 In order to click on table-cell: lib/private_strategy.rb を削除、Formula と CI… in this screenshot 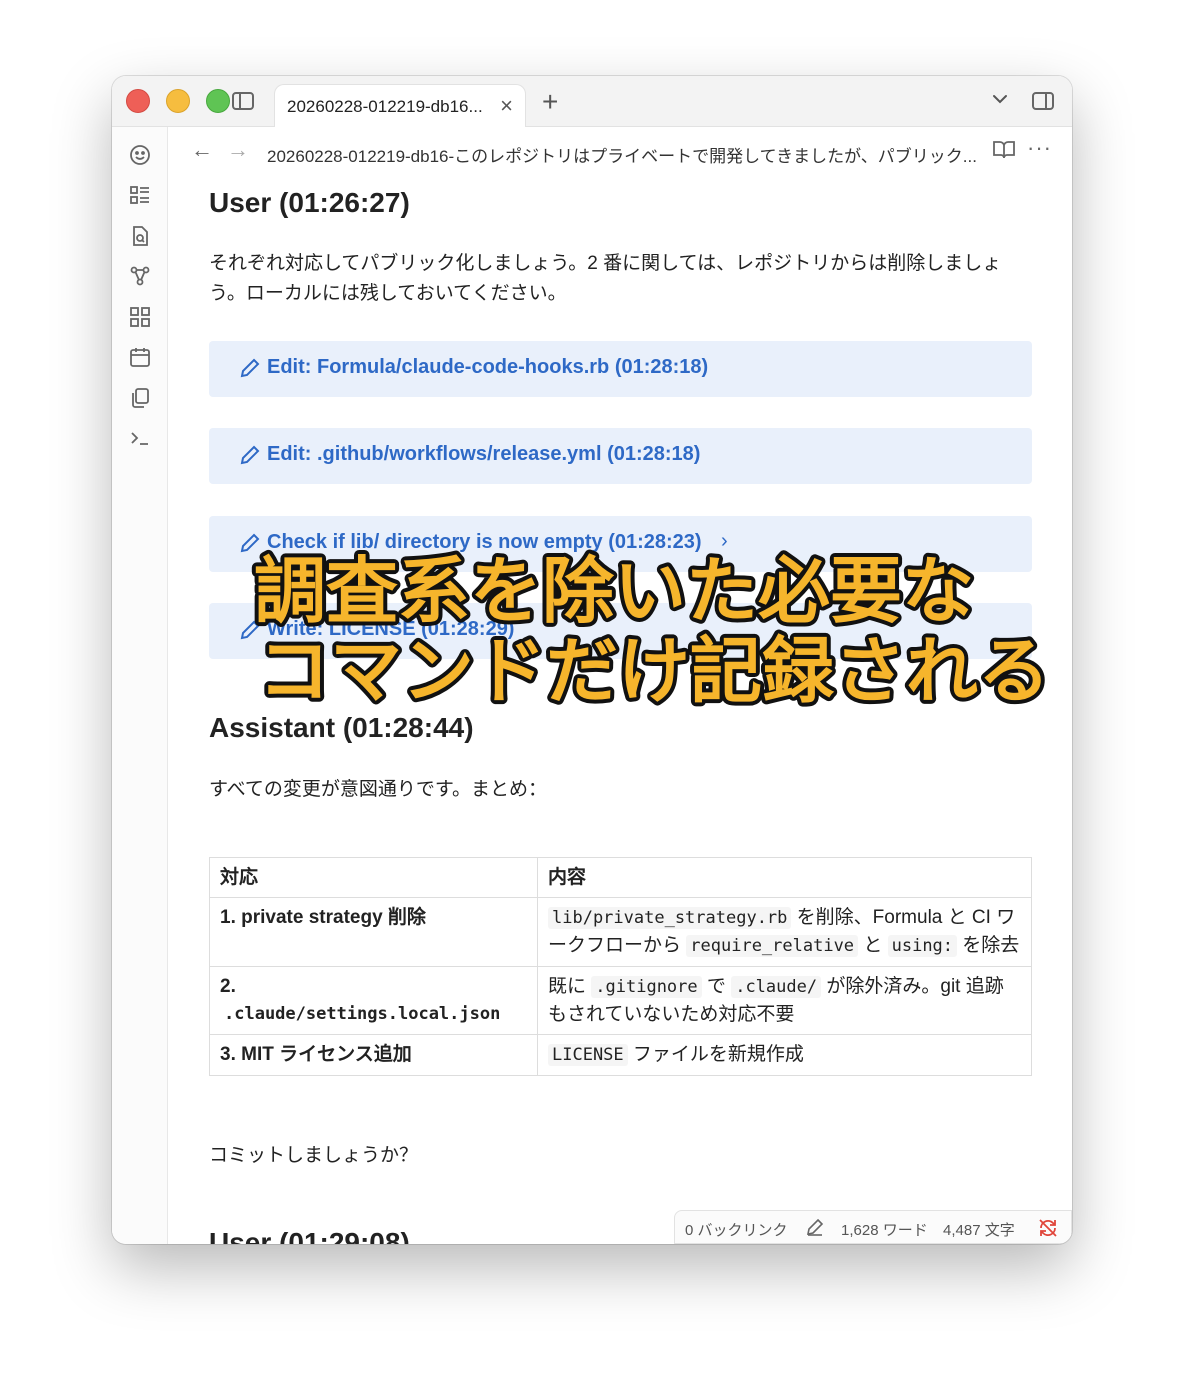, I will do `click(784, 932)`.